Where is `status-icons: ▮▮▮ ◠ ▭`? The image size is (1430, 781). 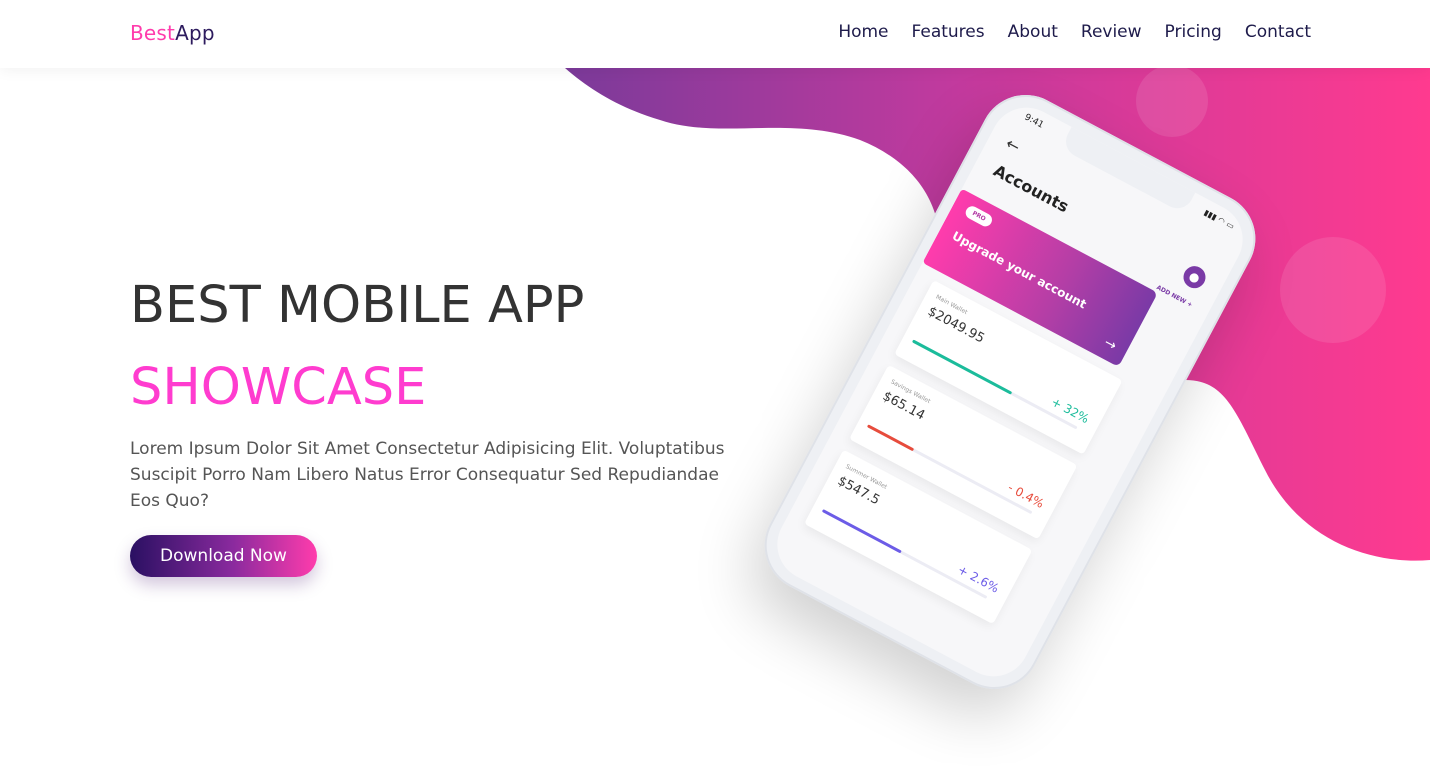 status-icons: ▮▮▮ ◠ ▭ is located at coordinates (1219, 219).